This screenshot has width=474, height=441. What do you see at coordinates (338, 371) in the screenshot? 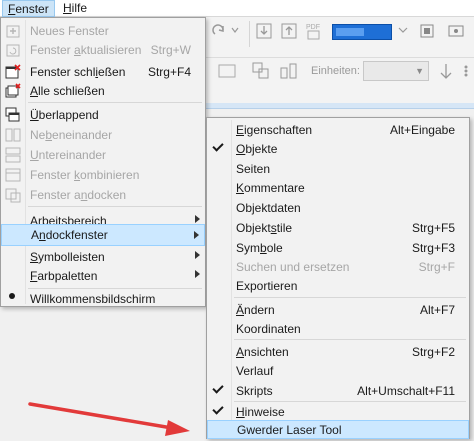
I see `menu-item-verlauf: Verlauf` at bounding box center [338, 371].